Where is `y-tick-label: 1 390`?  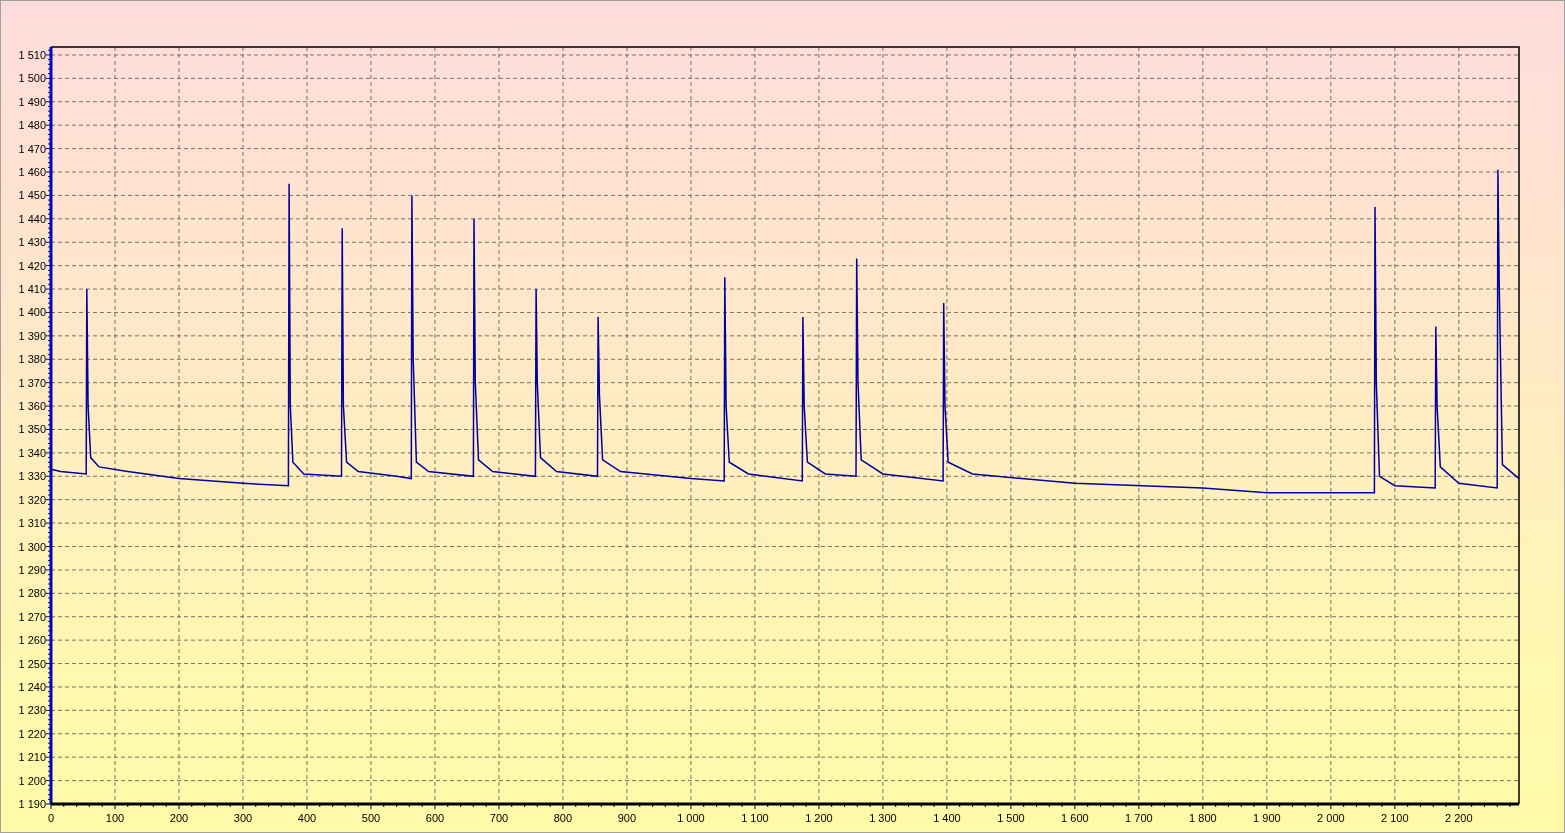
y-tick-label: 1 390 is located at coordinates (32, 335).